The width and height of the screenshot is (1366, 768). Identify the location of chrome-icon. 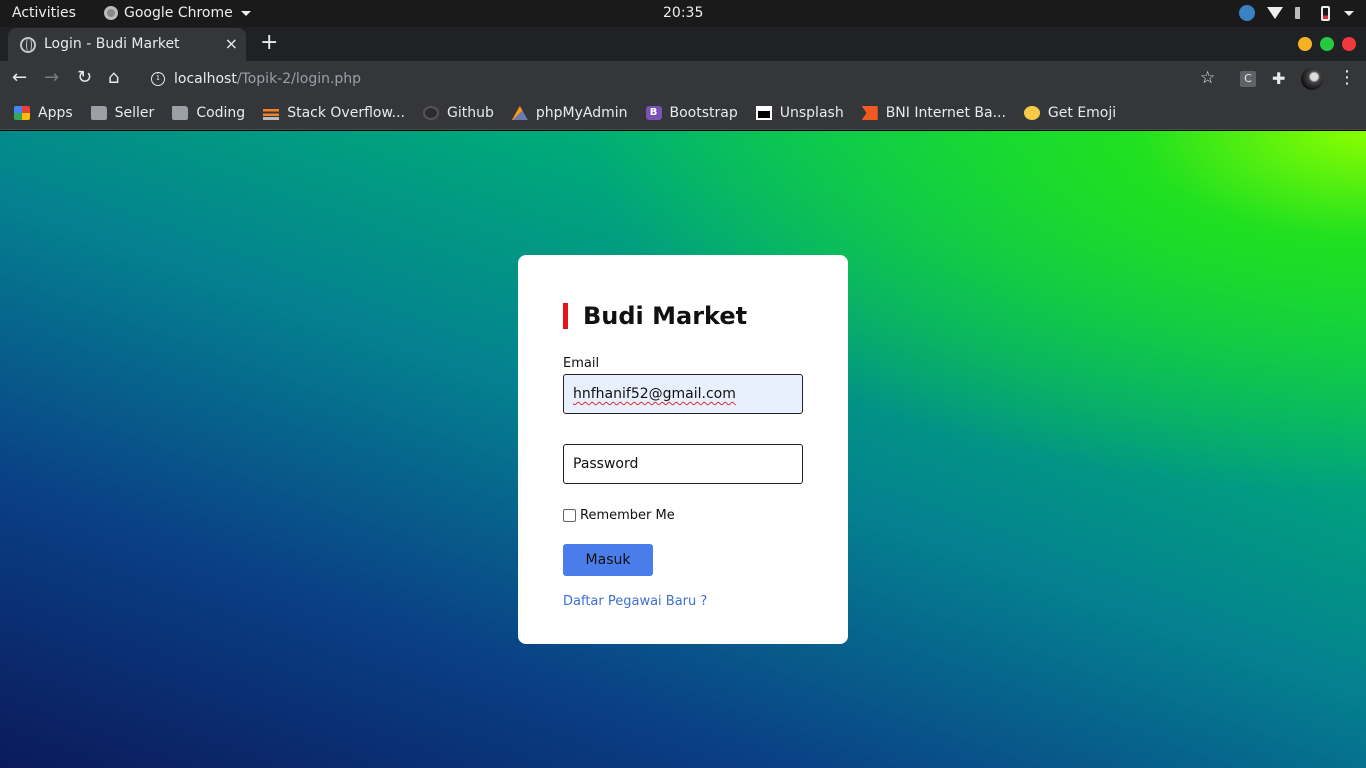
(111, 13).